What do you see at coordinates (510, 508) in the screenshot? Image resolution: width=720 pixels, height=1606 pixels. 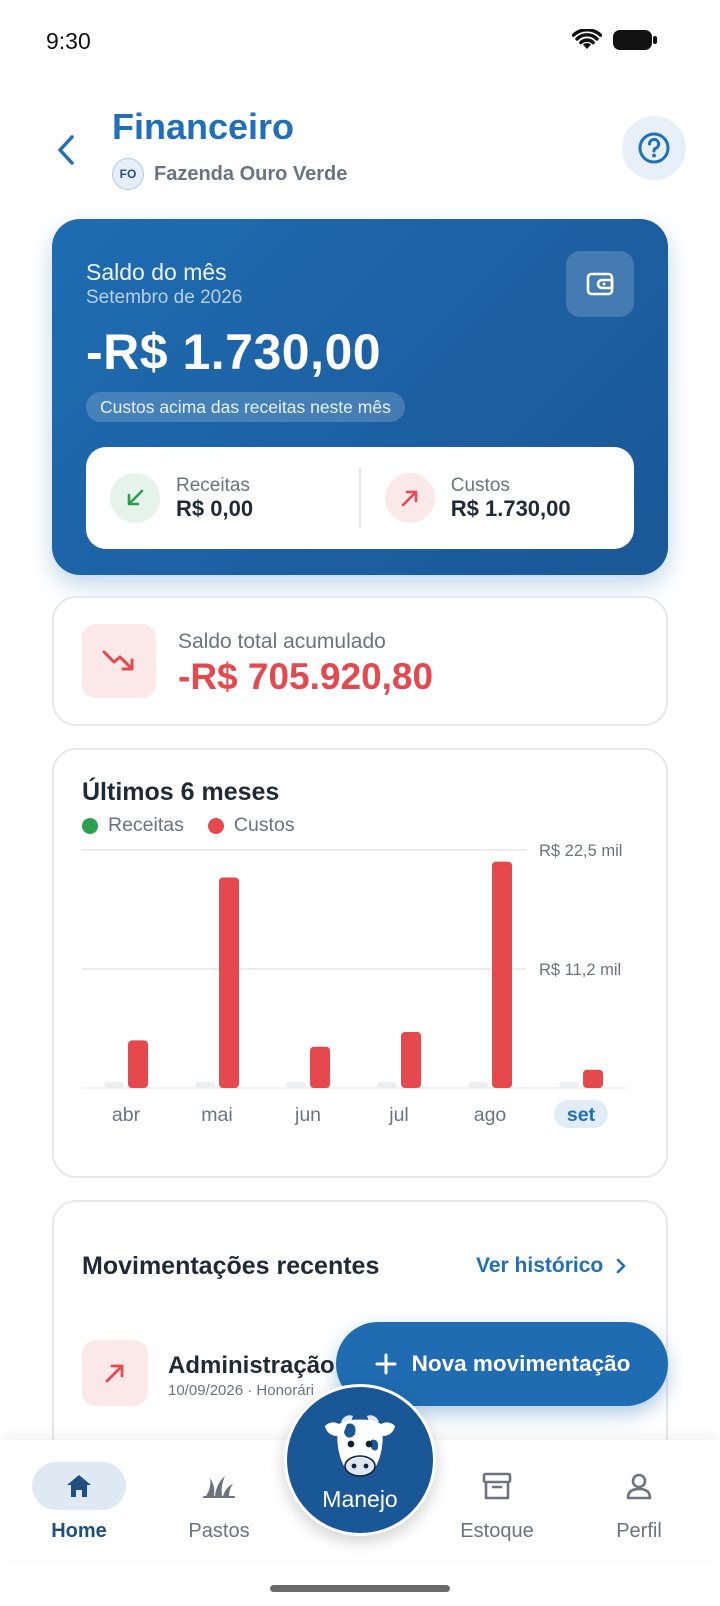 I see `cost-value: R$ 1.730,00` at bounding box center [510, 508].